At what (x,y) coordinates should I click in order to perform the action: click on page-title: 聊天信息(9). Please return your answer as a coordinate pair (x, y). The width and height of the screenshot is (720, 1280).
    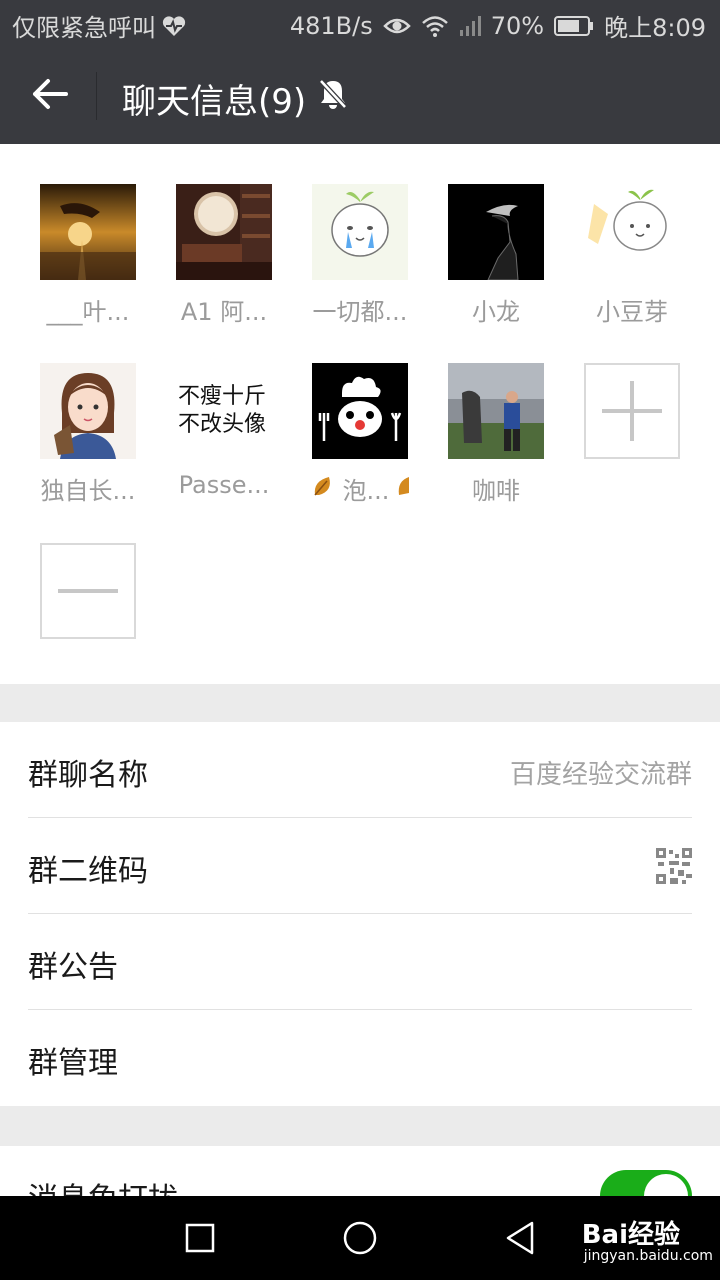
    Looking at the image, I should click on (235, 98).